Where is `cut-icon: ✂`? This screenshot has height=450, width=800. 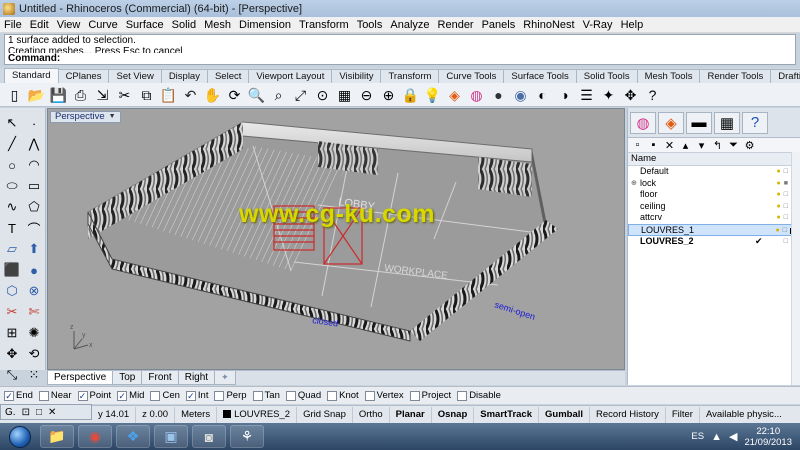
cut-icon: ✂ is located at coordinates (124, 95).